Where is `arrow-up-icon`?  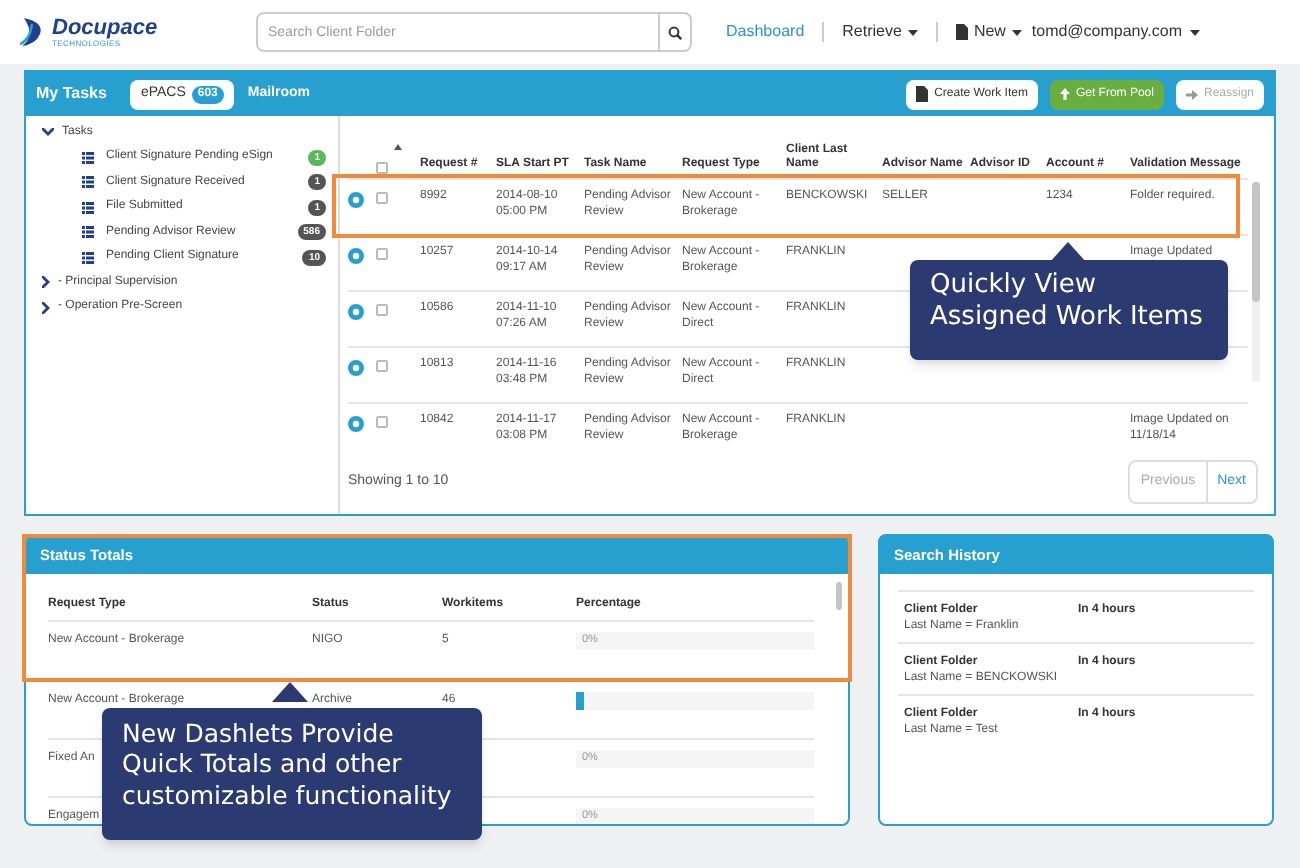 arrow-up-icon is located at coordinates (1064, 94).